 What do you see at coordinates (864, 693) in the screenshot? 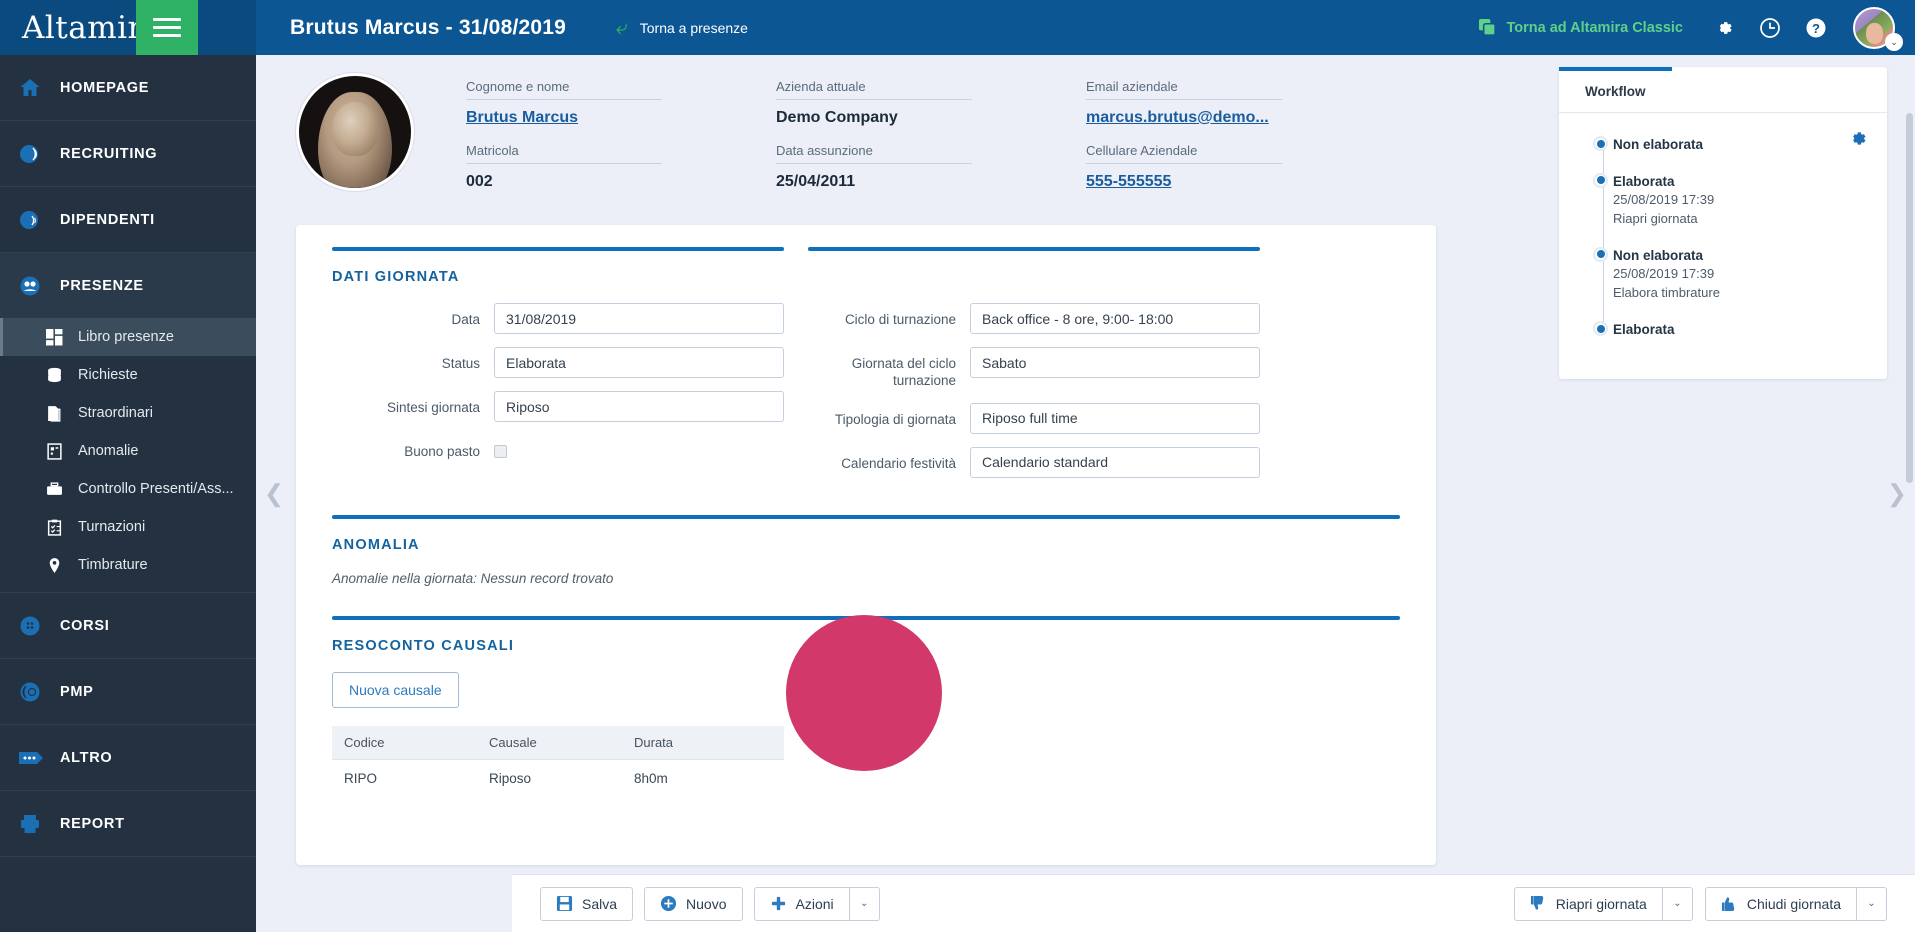
I see `decorative-circle` at bounding box center [864, 693].